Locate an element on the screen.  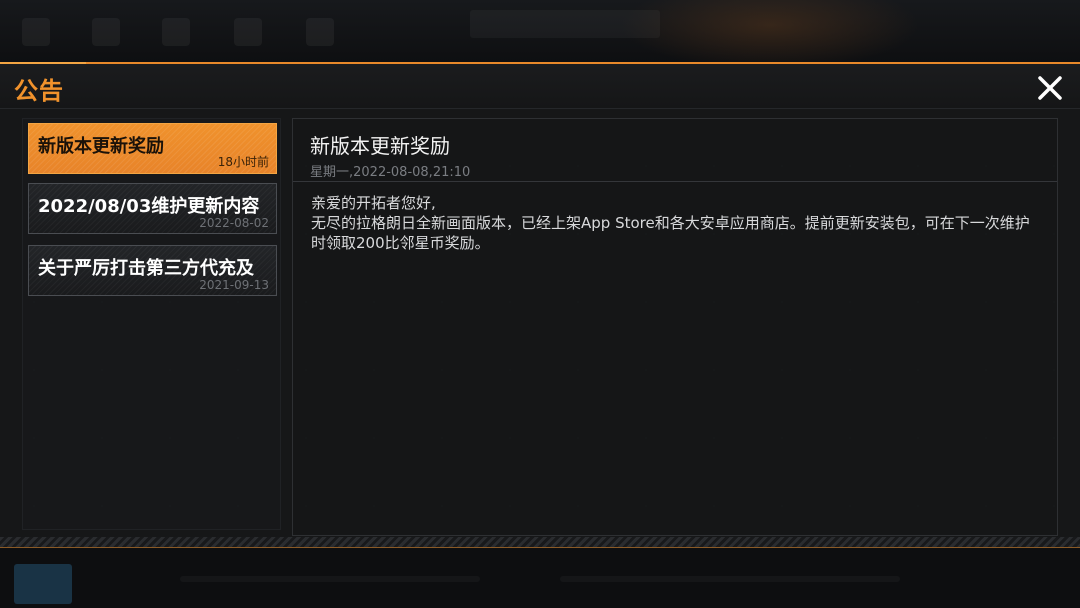
detail-divider is located at coordinates (675, 181).